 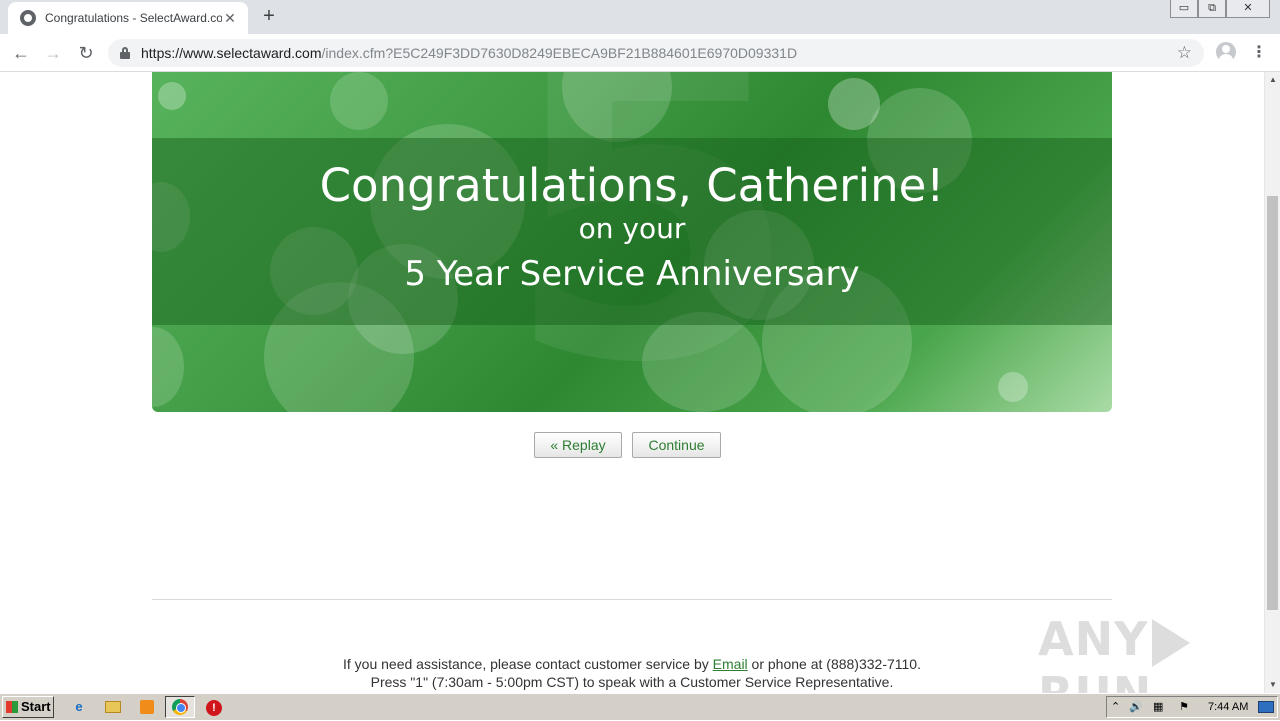 I want to click on lock-icon, so click(x=125, y=53).